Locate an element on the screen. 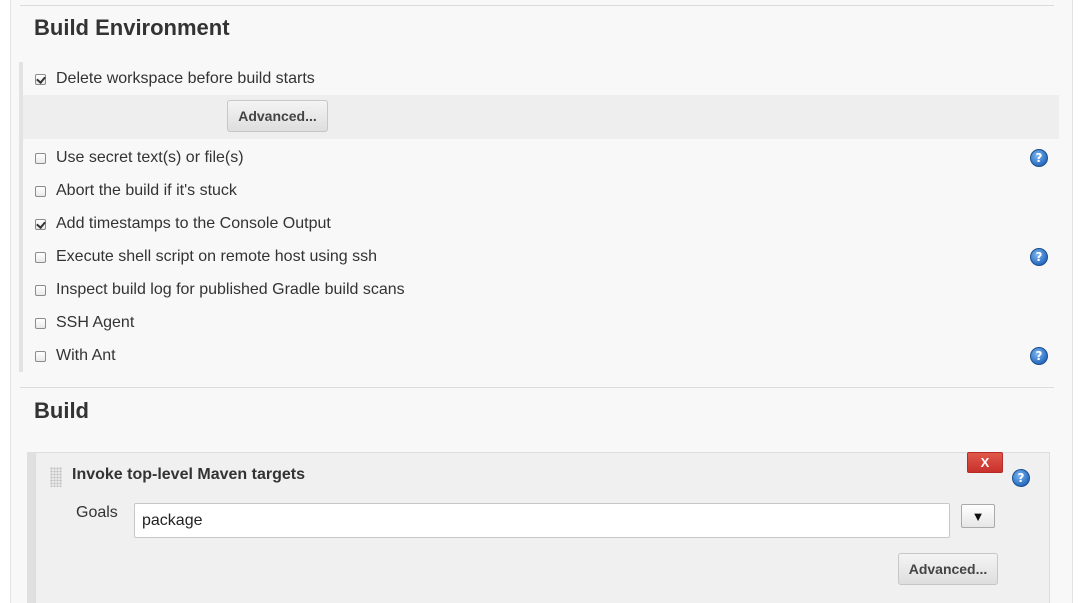 This screenshot has width=1087, height=603. option-label: Delete workspace before build starts is located at coordinates (185, 78).